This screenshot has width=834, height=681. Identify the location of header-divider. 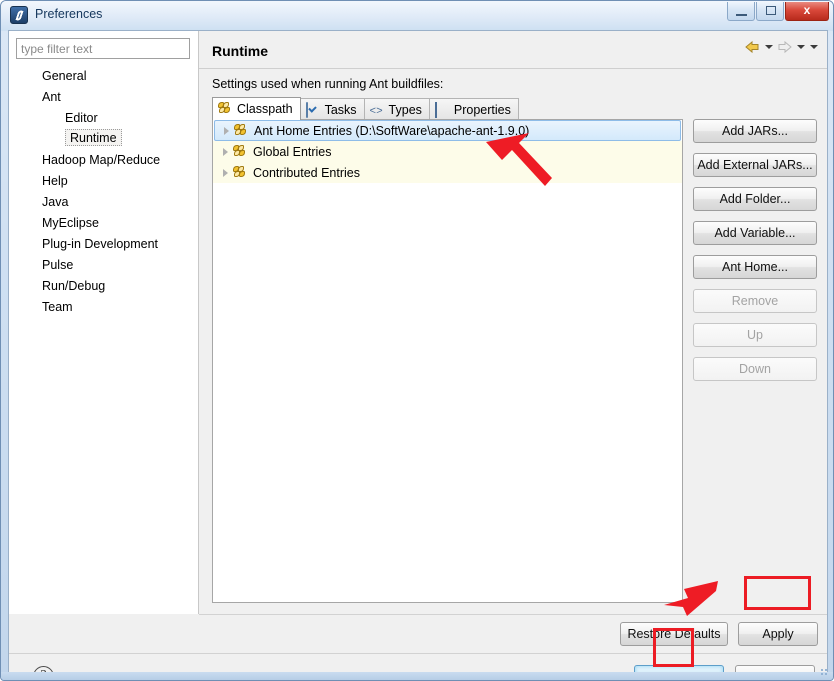
(513, 68).